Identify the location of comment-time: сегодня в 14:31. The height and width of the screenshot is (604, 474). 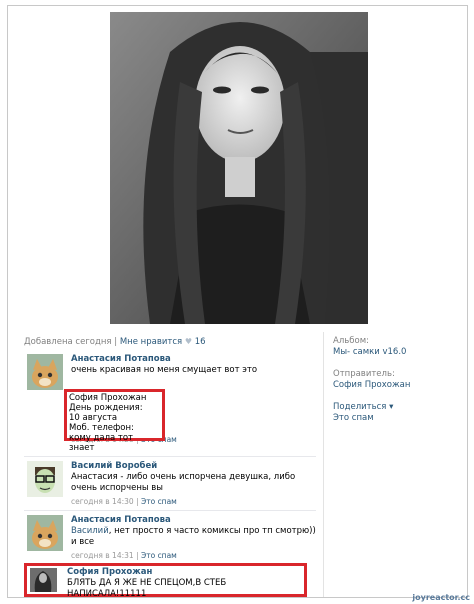
(102, 555).